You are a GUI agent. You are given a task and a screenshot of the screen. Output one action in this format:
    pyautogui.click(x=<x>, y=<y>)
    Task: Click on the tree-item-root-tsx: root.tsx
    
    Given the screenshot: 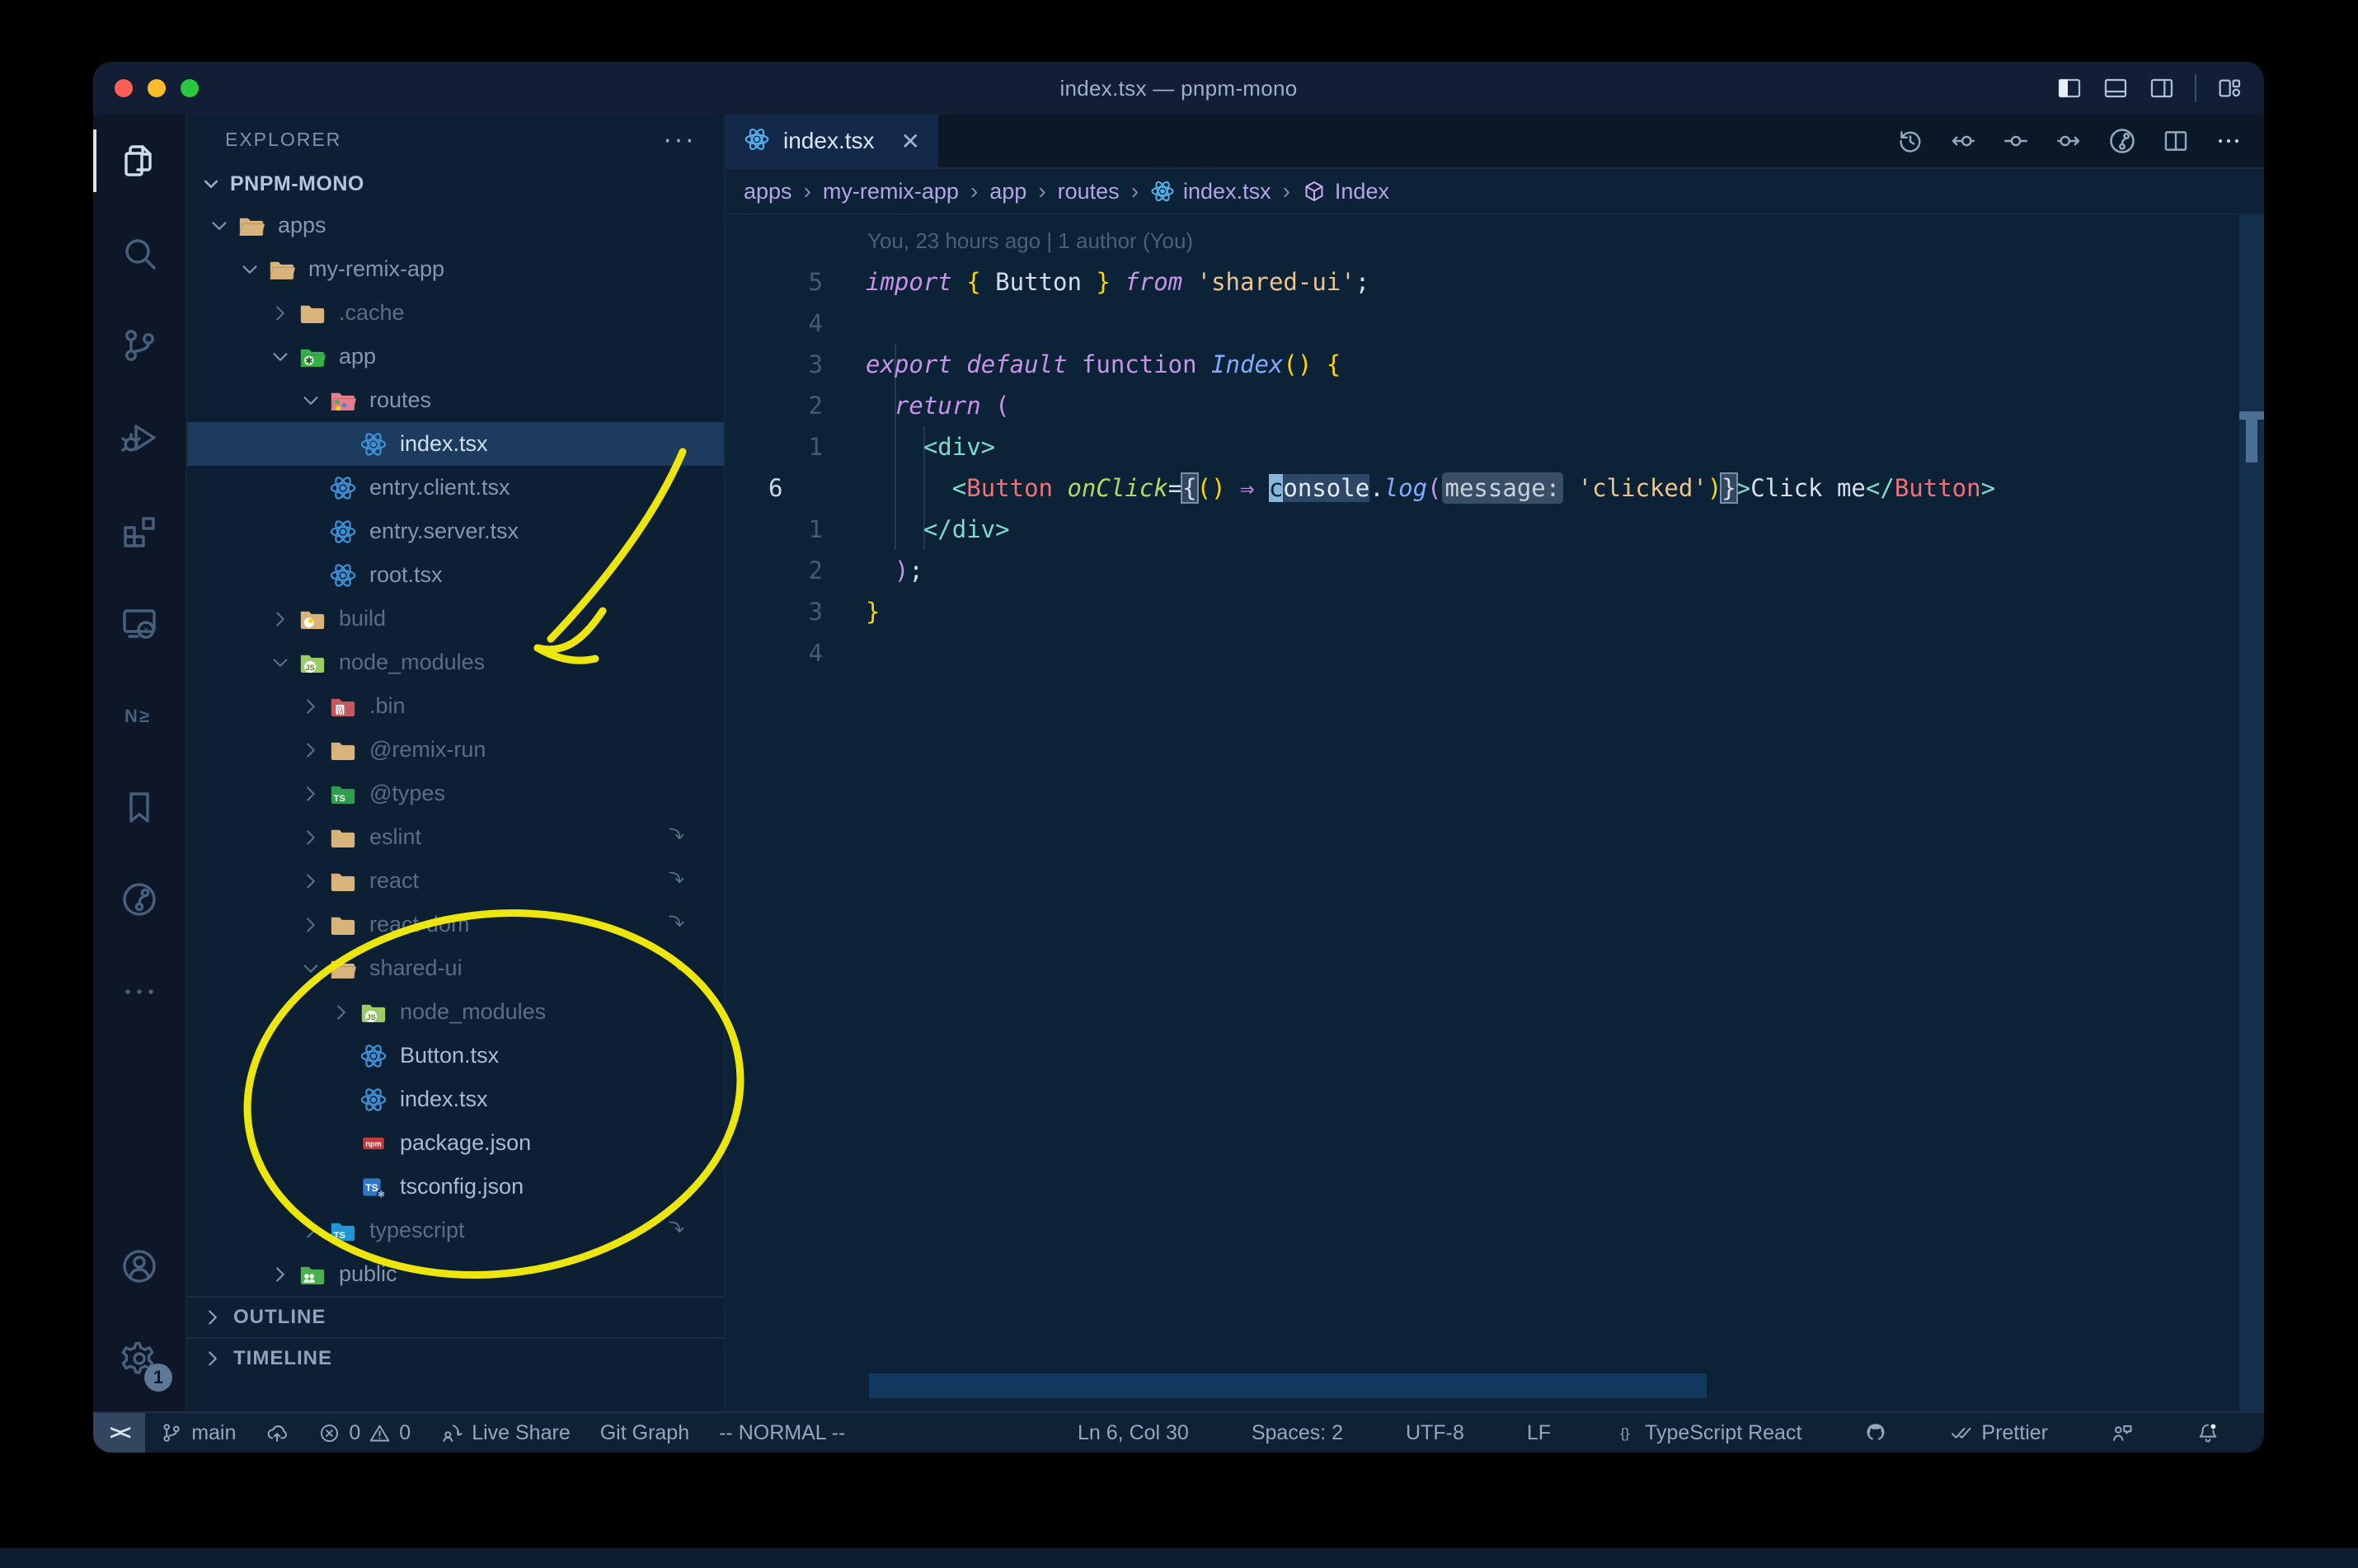 What is the action you would take?
    pyautogui.click(x=456, y=575)
    